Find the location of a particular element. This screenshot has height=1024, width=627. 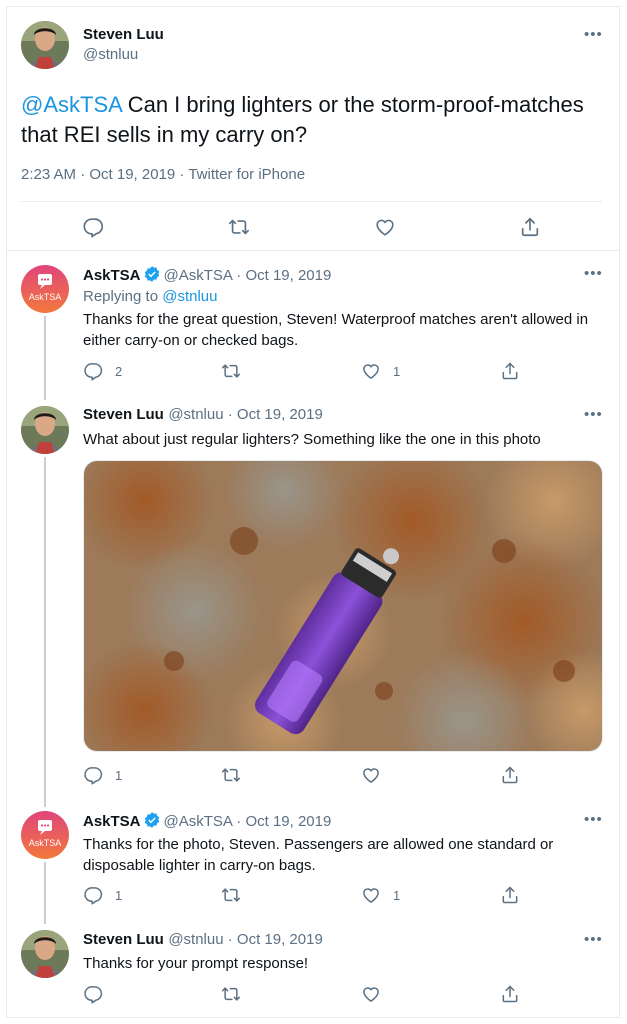

reply-actions is located at coordinates (303, 996).